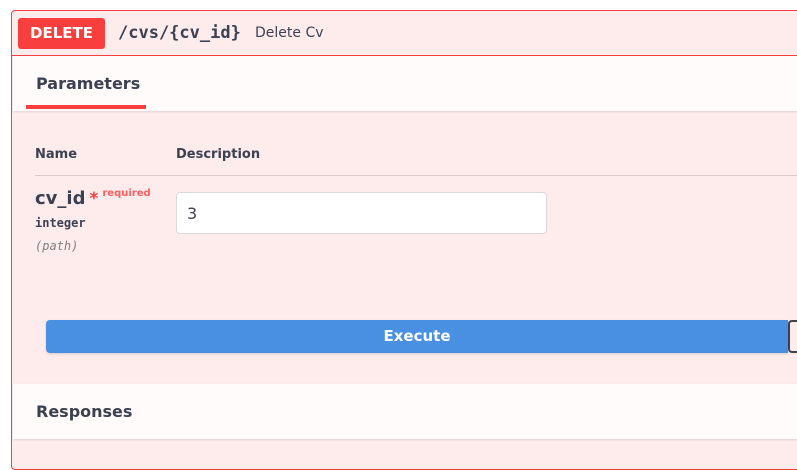 Image resolution: width=797 pixels, height=470 pixels. I want to click on operation-path: /cvs/{cv_id}, so click(179, 33).